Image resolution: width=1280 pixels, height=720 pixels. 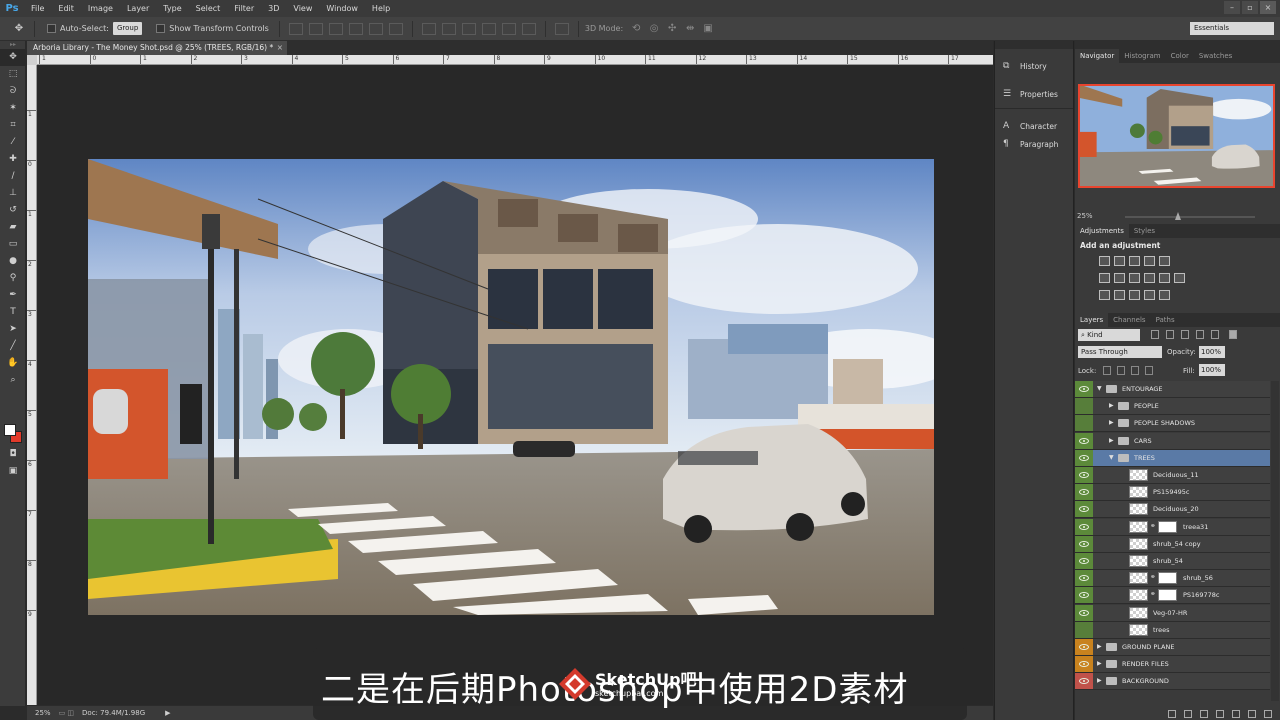 I want to click on 3d-orbit-icon: ⟲, so click(x=636, y=29).